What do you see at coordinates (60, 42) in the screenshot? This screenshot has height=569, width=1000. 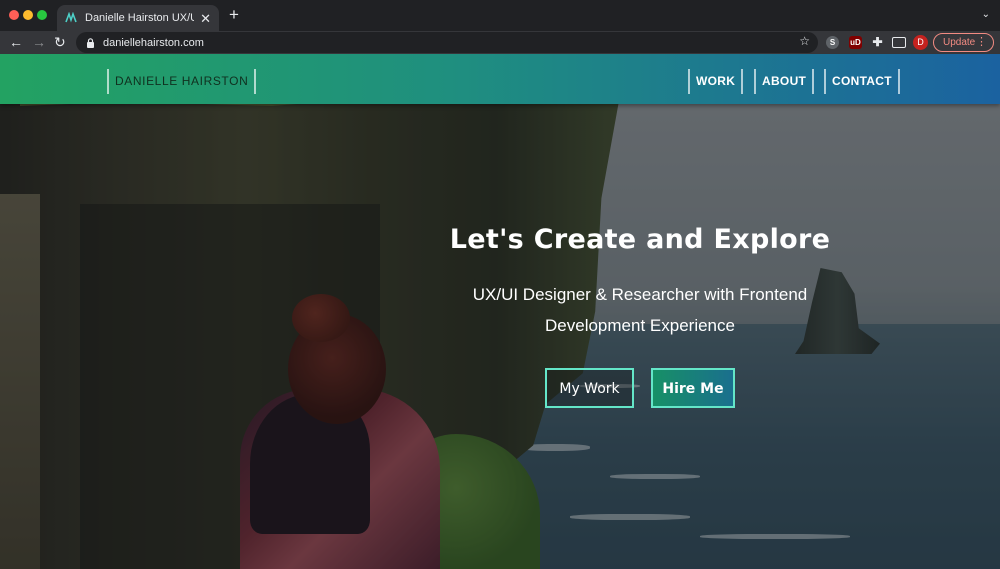 I see `reload-button: ↻` at bounding box center [60, 42].